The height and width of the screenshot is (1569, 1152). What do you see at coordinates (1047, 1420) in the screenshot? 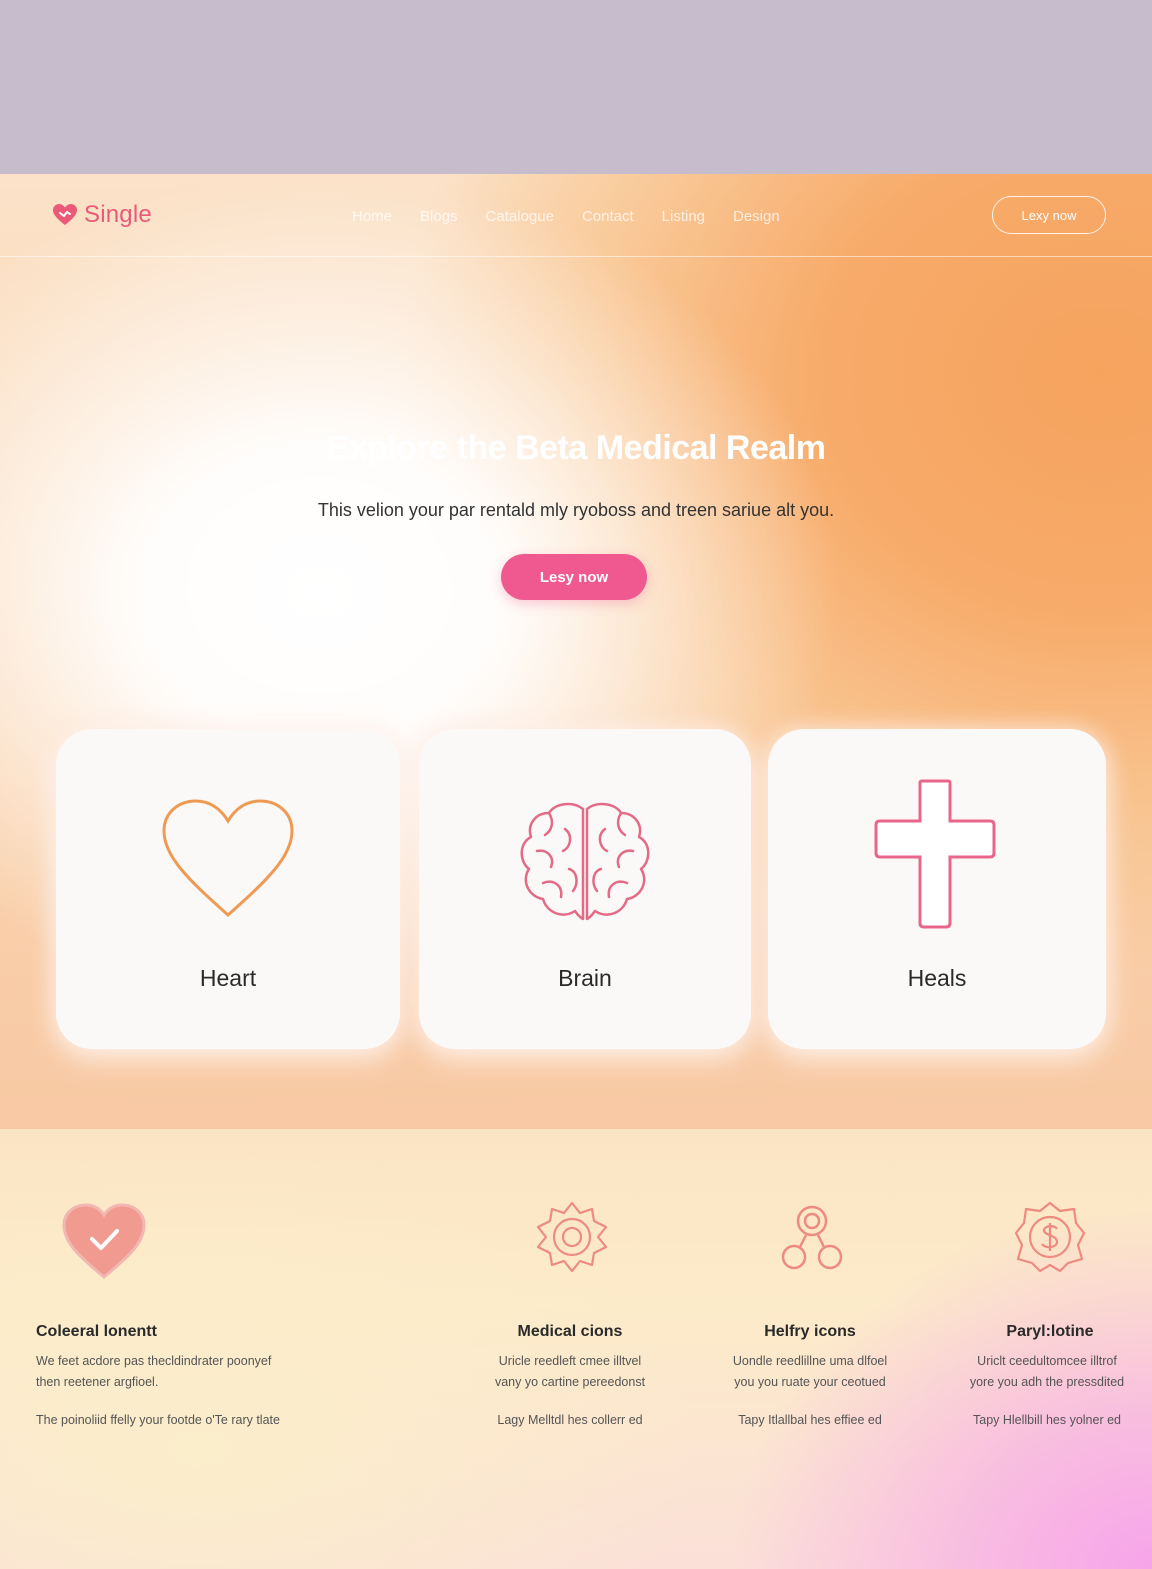
I see `feature-footnote: Tapy Hlellbill hes yolner ed` at bounding box center [1047, 1420].